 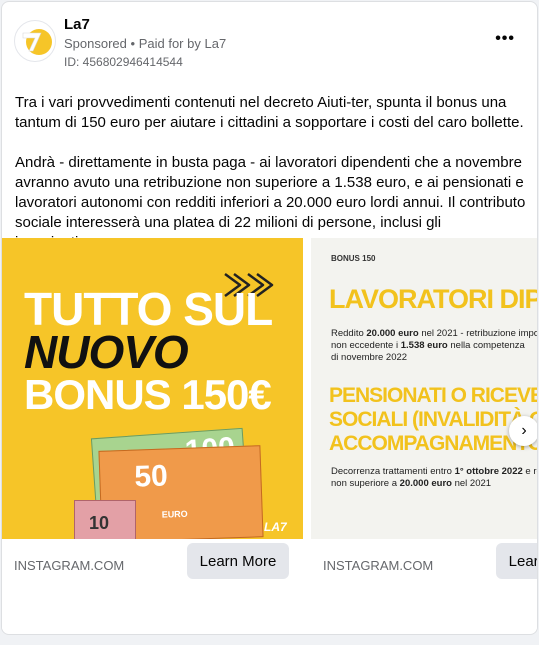 What do you see at coordinates (349, 333) in the screenshot?
I see `slide-text-part: Reddito` at bounding box center [349, 333].